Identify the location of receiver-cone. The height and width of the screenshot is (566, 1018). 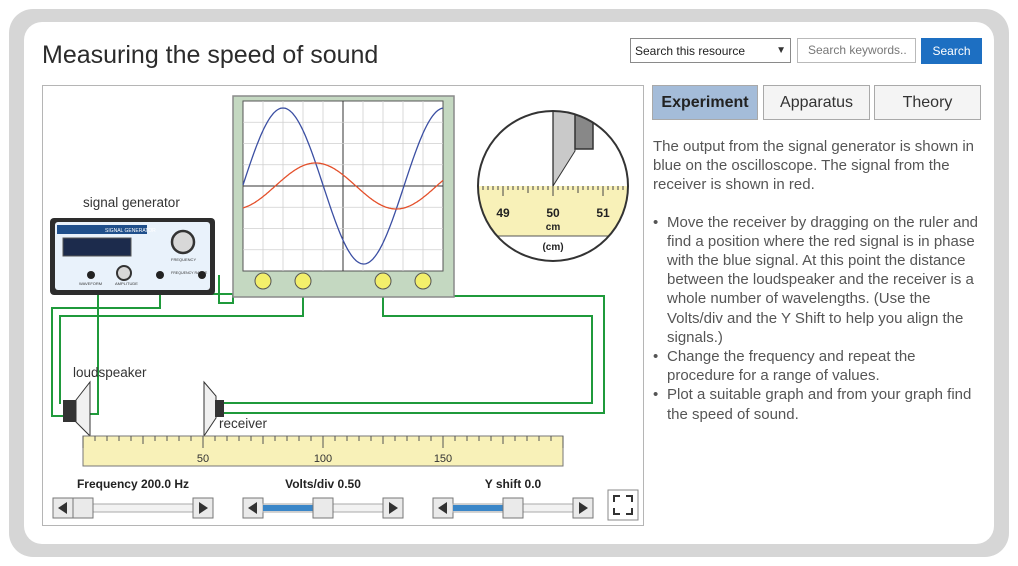
(210, 409).